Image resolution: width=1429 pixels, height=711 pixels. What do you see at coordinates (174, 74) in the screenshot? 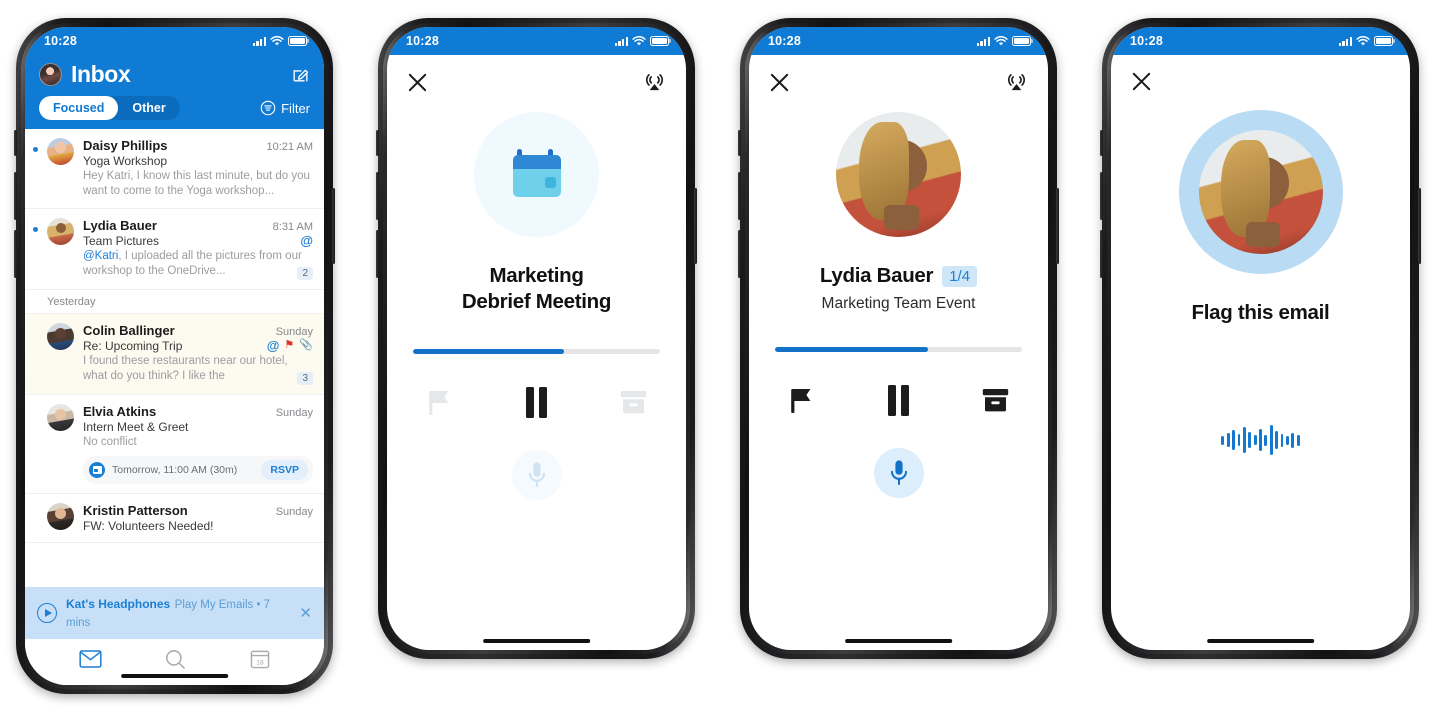
I see `inbox-header-row: Inbox` at bounding box center [174, 74].